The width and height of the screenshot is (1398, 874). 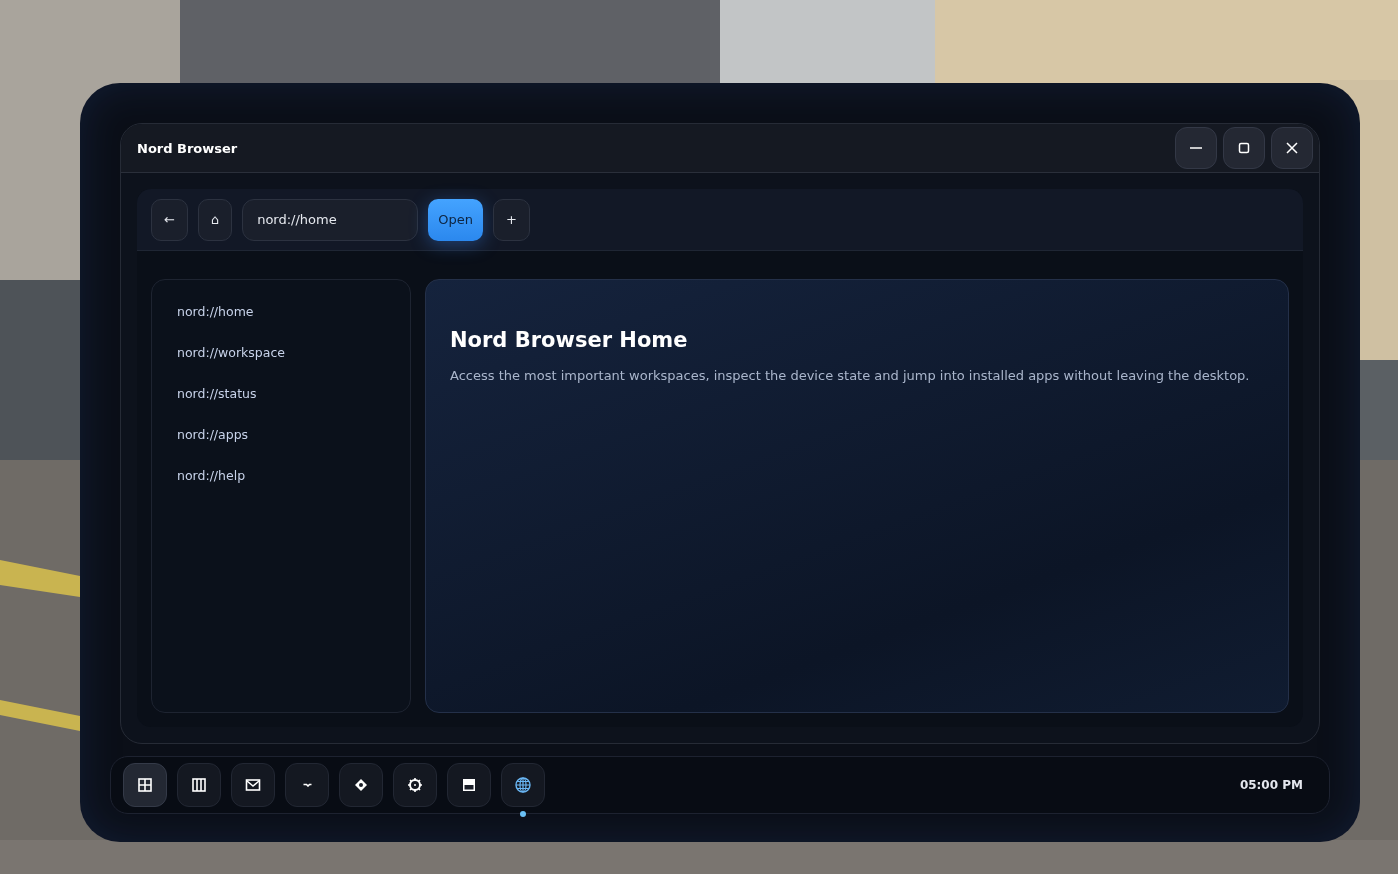 I want to click on grid-icon, so click(x=145, y=785).